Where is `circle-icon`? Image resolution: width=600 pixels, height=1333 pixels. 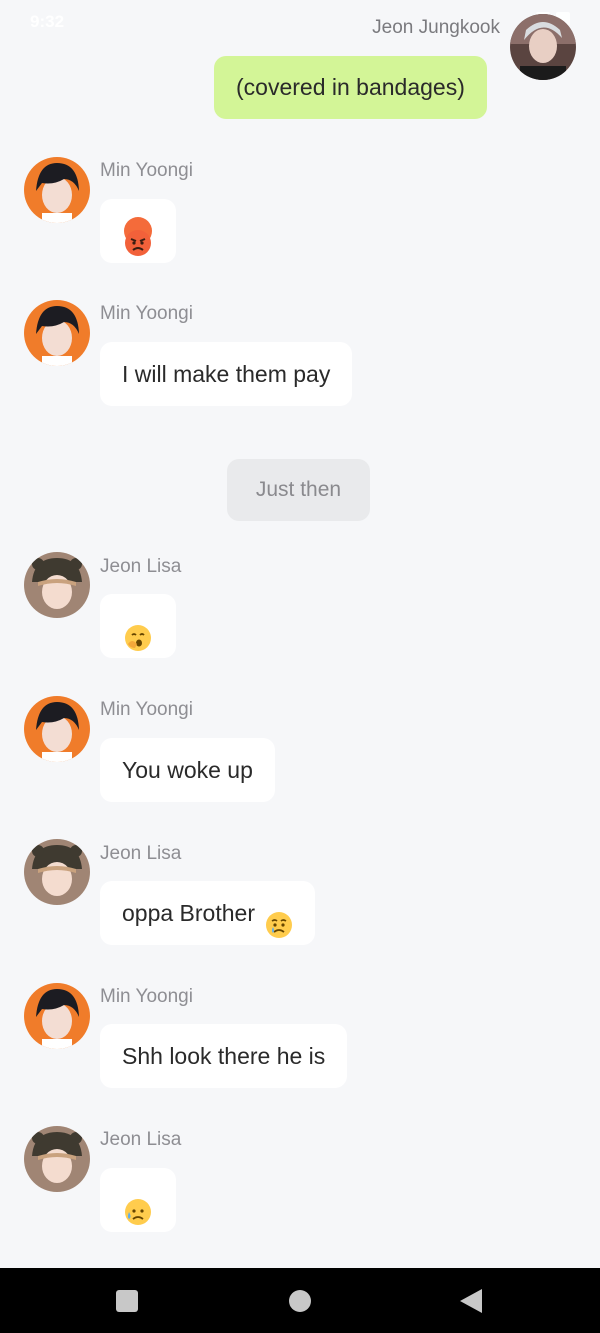
circle-icon is located at coordinates (300, 1301).